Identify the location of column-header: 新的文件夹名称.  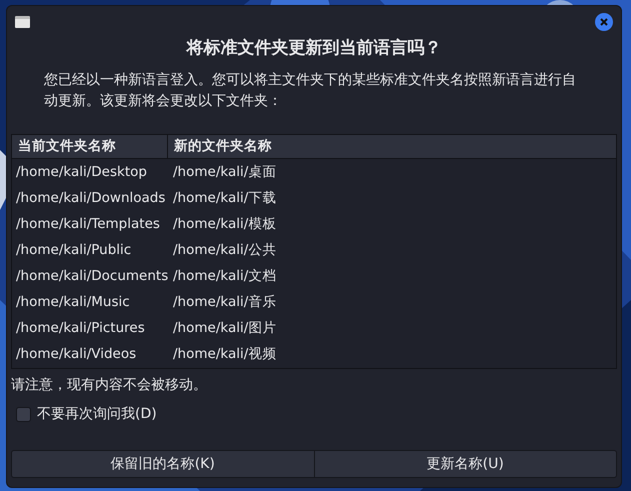
(392, 146).